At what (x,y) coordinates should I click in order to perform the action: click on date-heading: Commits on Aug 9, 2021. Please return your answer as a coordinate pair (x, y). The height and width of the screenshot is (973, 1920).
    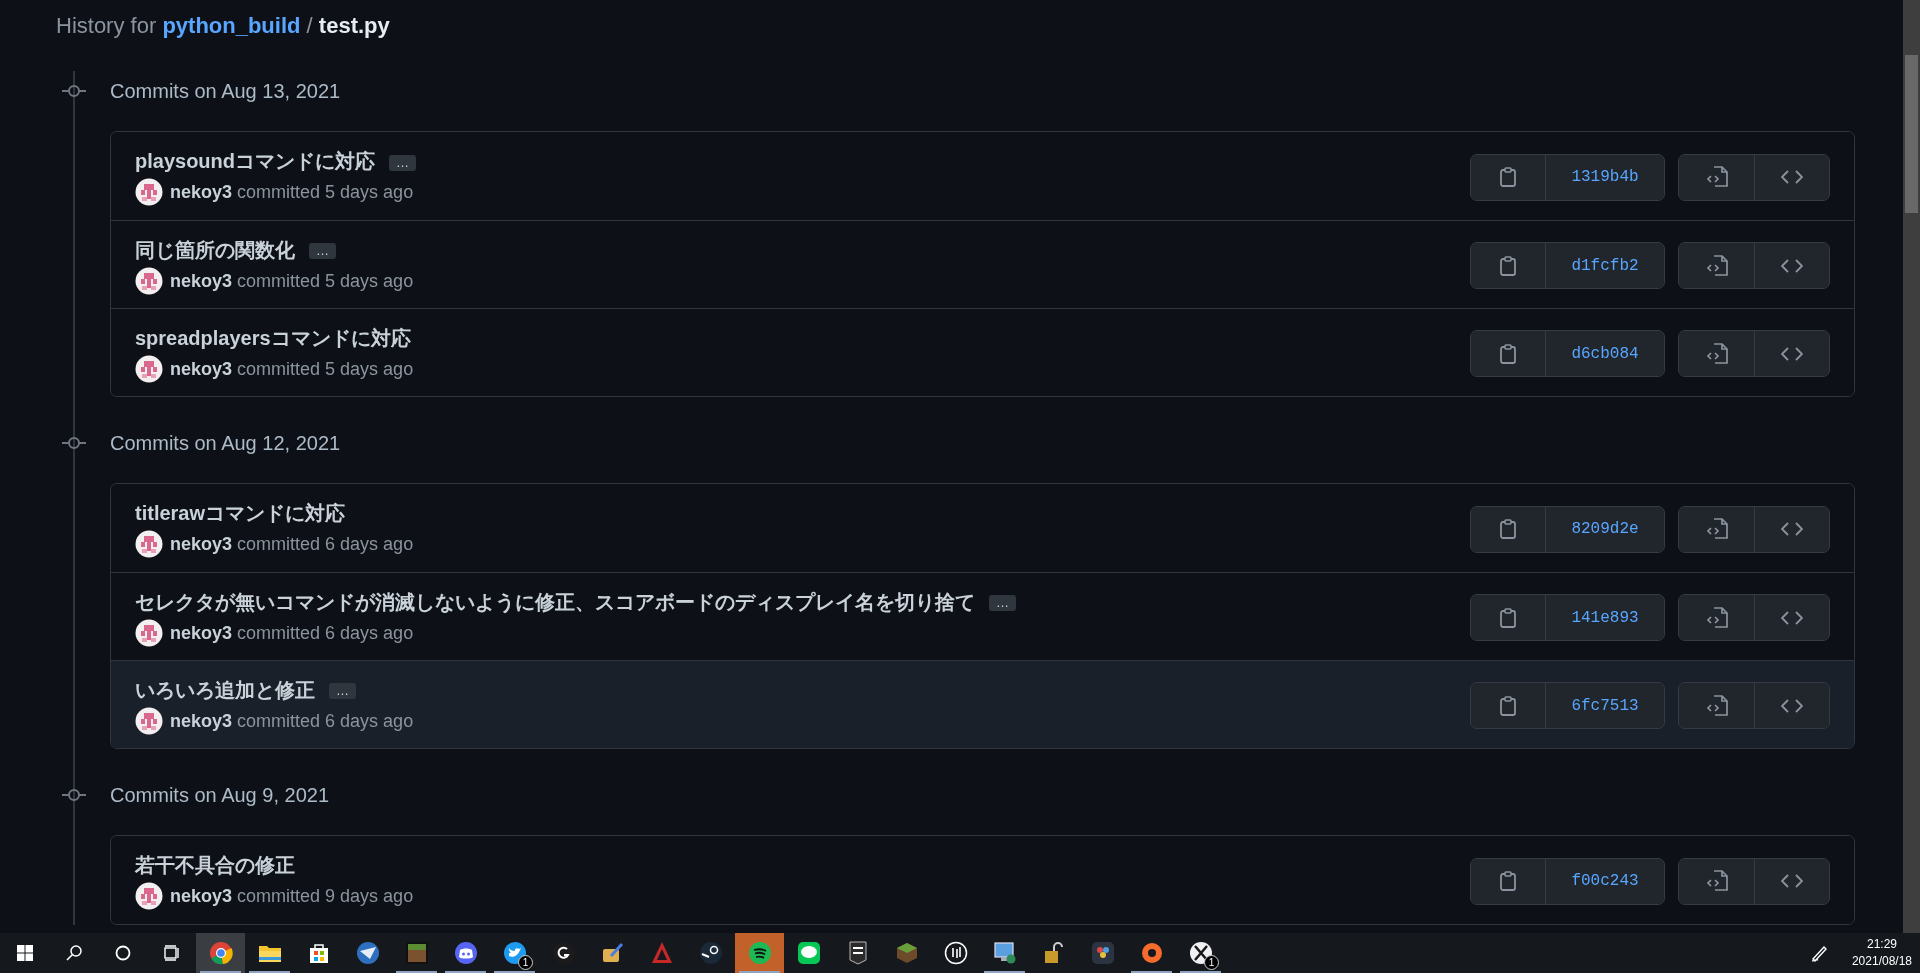
    Looking at the image, I should click on (219, 795).